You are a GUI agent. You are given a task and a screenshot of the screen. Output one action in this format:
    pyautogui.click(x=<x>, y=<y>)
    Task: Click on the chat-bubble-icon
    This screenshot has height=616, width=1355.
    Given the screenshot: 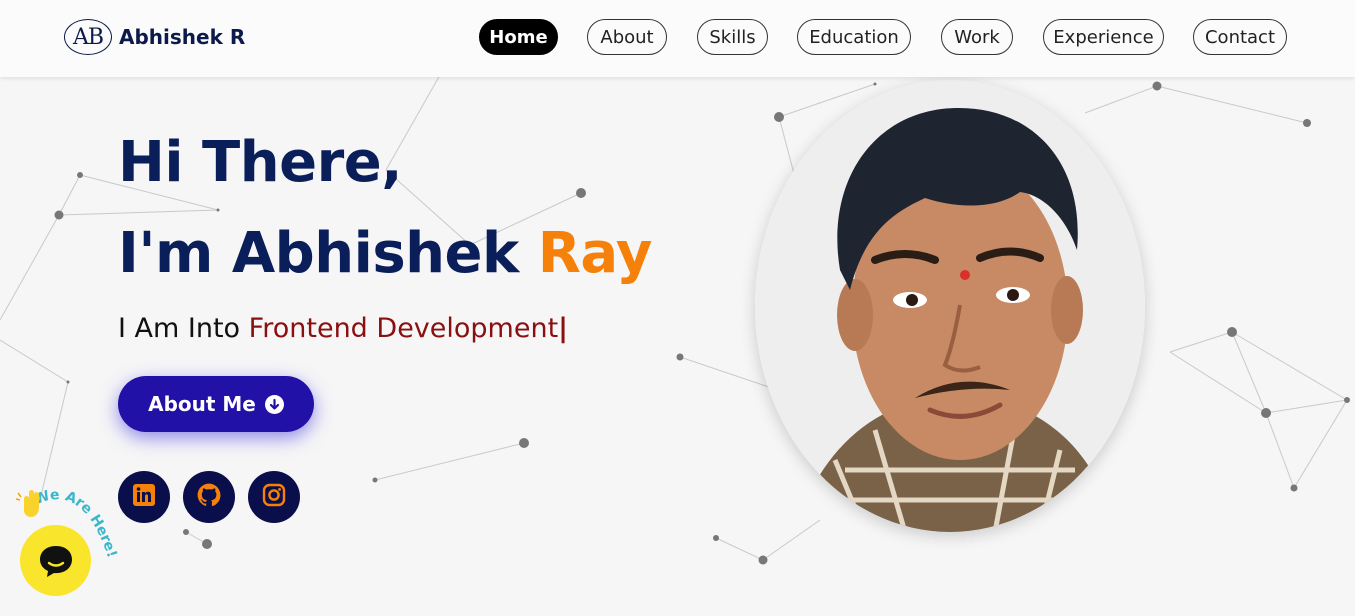 What is the action you would take?
    pyautogui.click(x=55, y=561)
    